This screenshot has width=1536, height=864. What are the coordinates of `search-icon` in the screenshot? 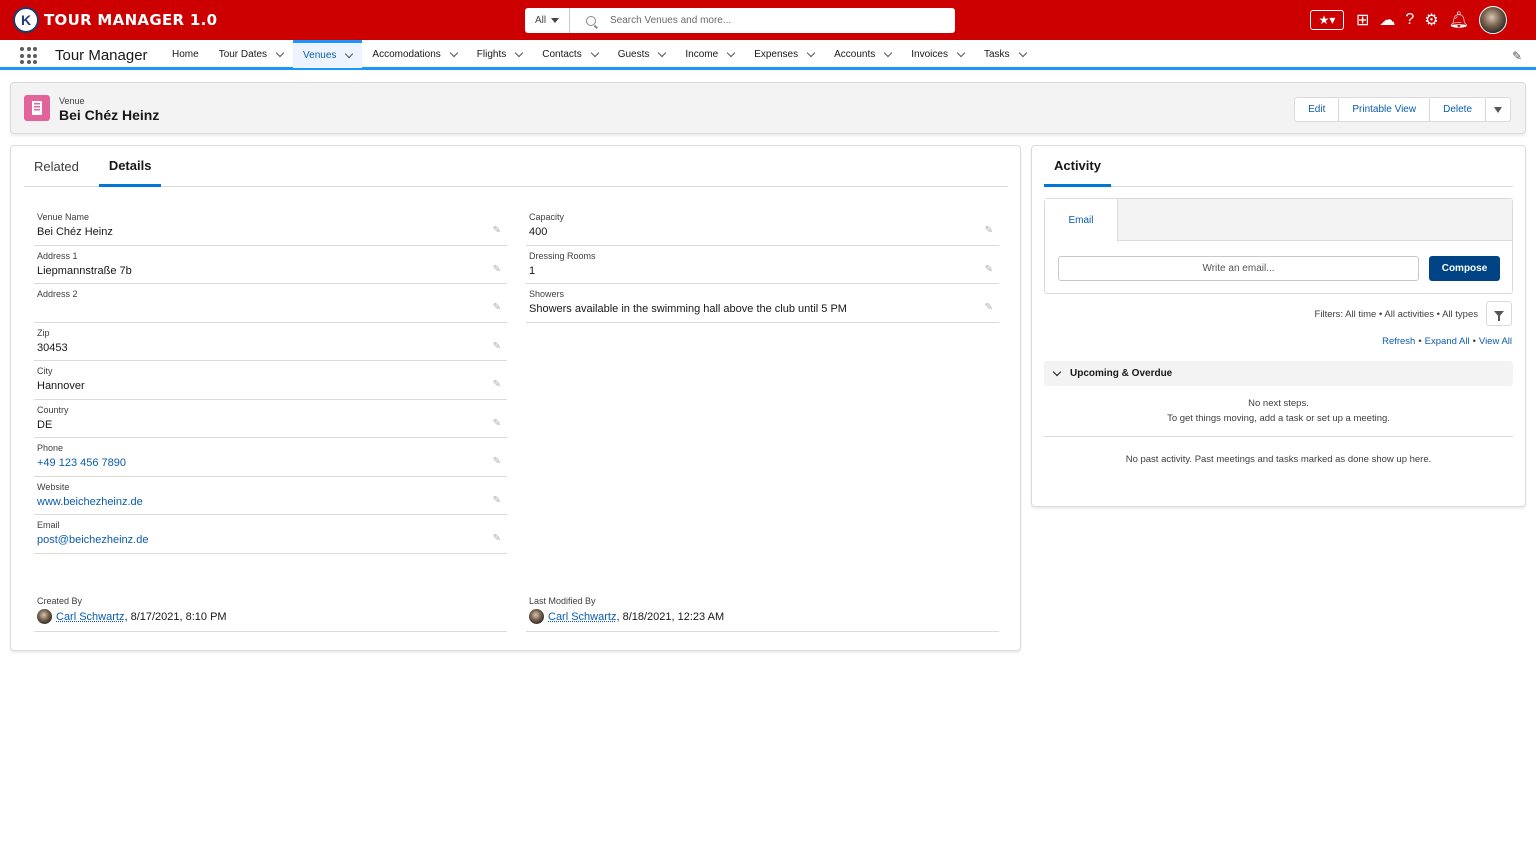 It's located at (591, 20).